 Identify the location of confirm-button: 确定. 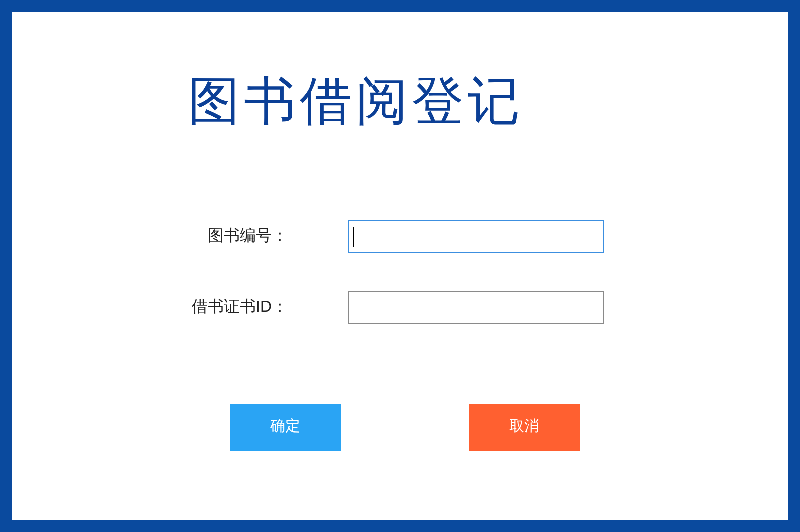
(285, 427).